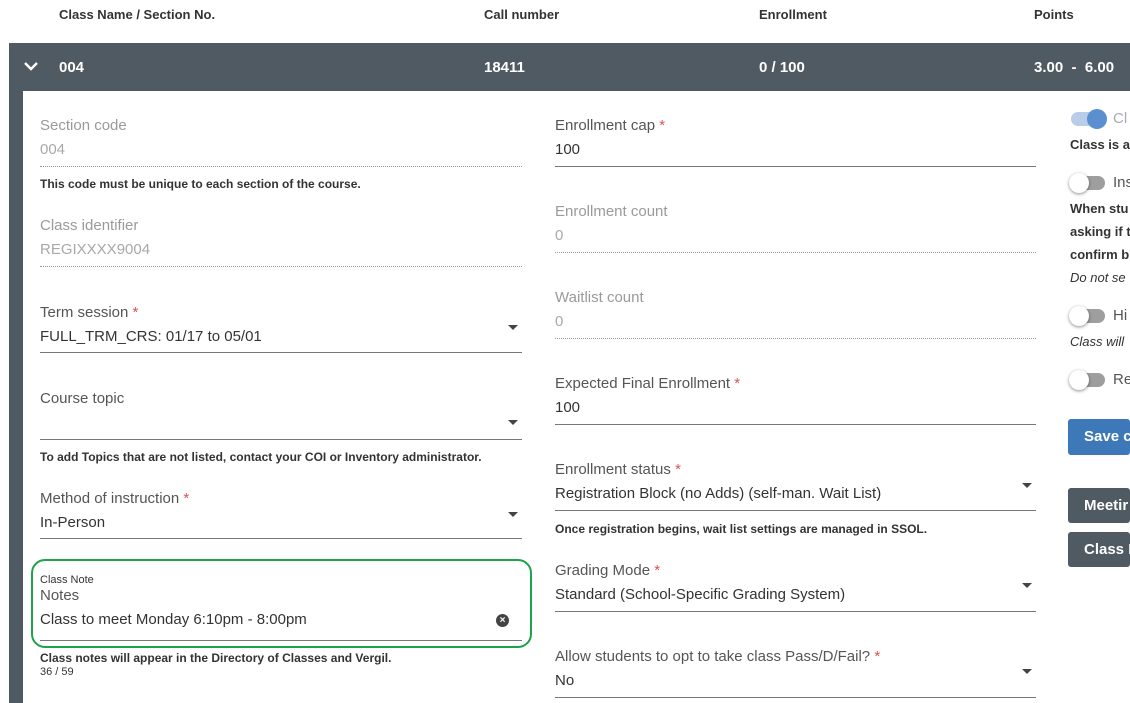  Describe the element at coordinates (89, 225) in the screenshot. I see `class-identifier-label: Class identifier` at that location.